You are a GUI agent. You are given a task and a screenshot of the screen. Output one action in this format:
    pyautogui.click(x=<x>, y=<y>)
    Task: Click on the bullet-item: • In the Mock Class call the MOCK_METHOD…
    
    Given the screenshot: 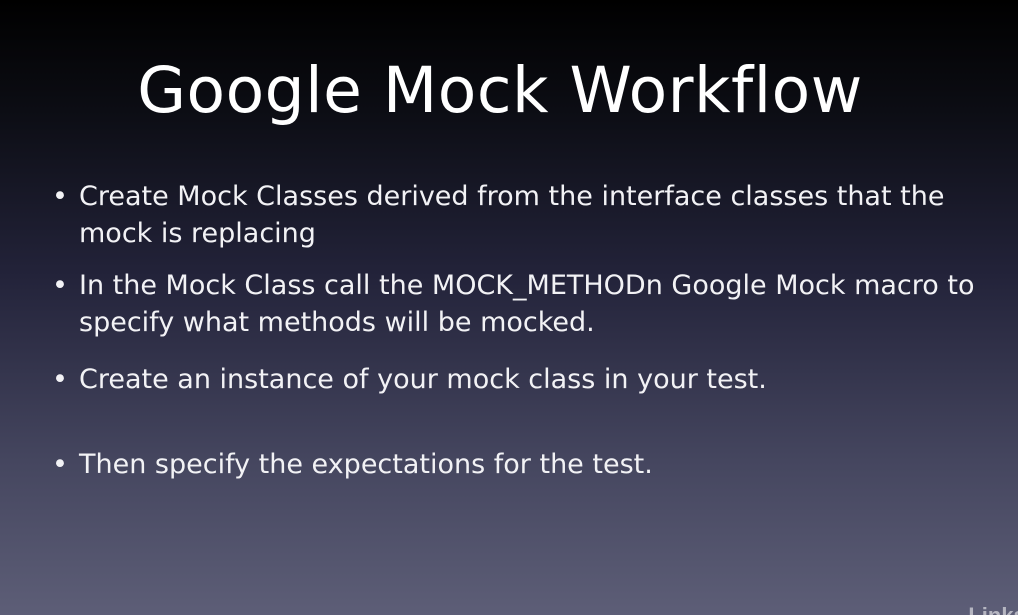 What is the action you would take?
    pyautogui.click(x=527, y=304)
    